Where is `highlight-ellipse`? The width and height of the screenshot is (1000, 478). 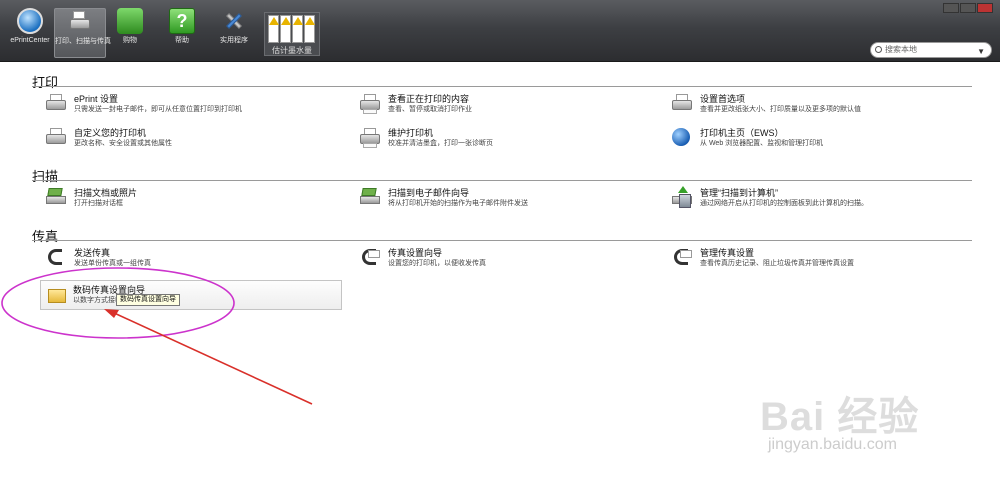
highlight-ellipse is located at coordinates (118, 303).